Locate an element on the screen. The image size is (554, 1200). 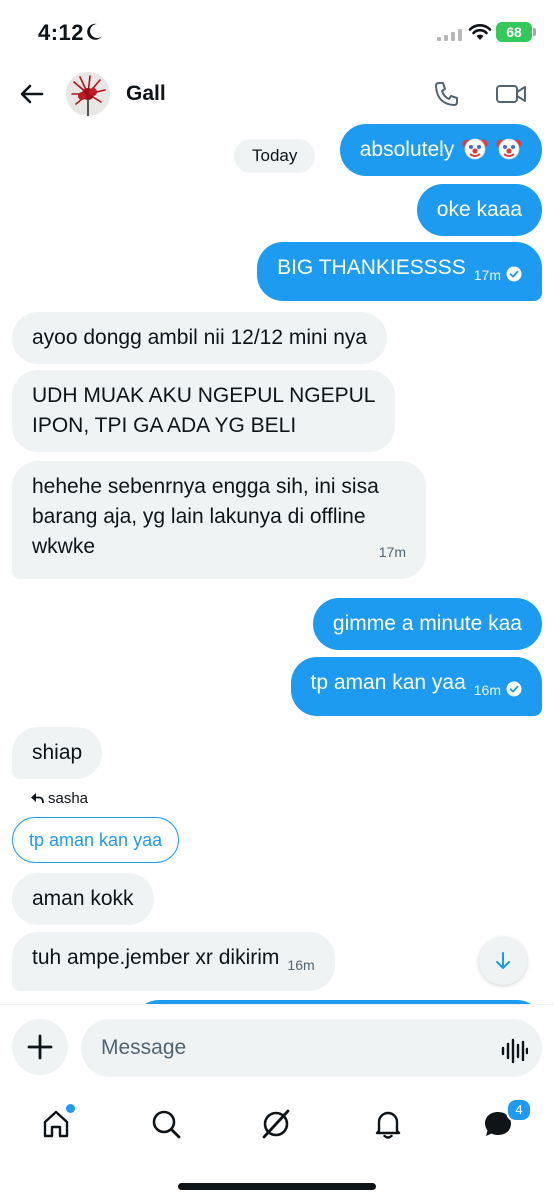
tab-home is located at coordinates (56, 1124).